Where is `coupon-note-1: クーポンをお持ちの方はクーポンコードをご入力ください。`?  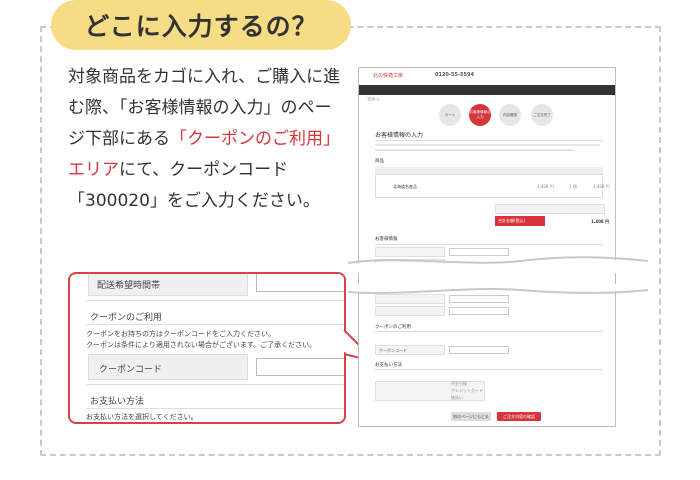 coupon-note-1: クーポンをお持ちの方はクーポンコードをご入力ください。 is located at coordinates (180, 334).